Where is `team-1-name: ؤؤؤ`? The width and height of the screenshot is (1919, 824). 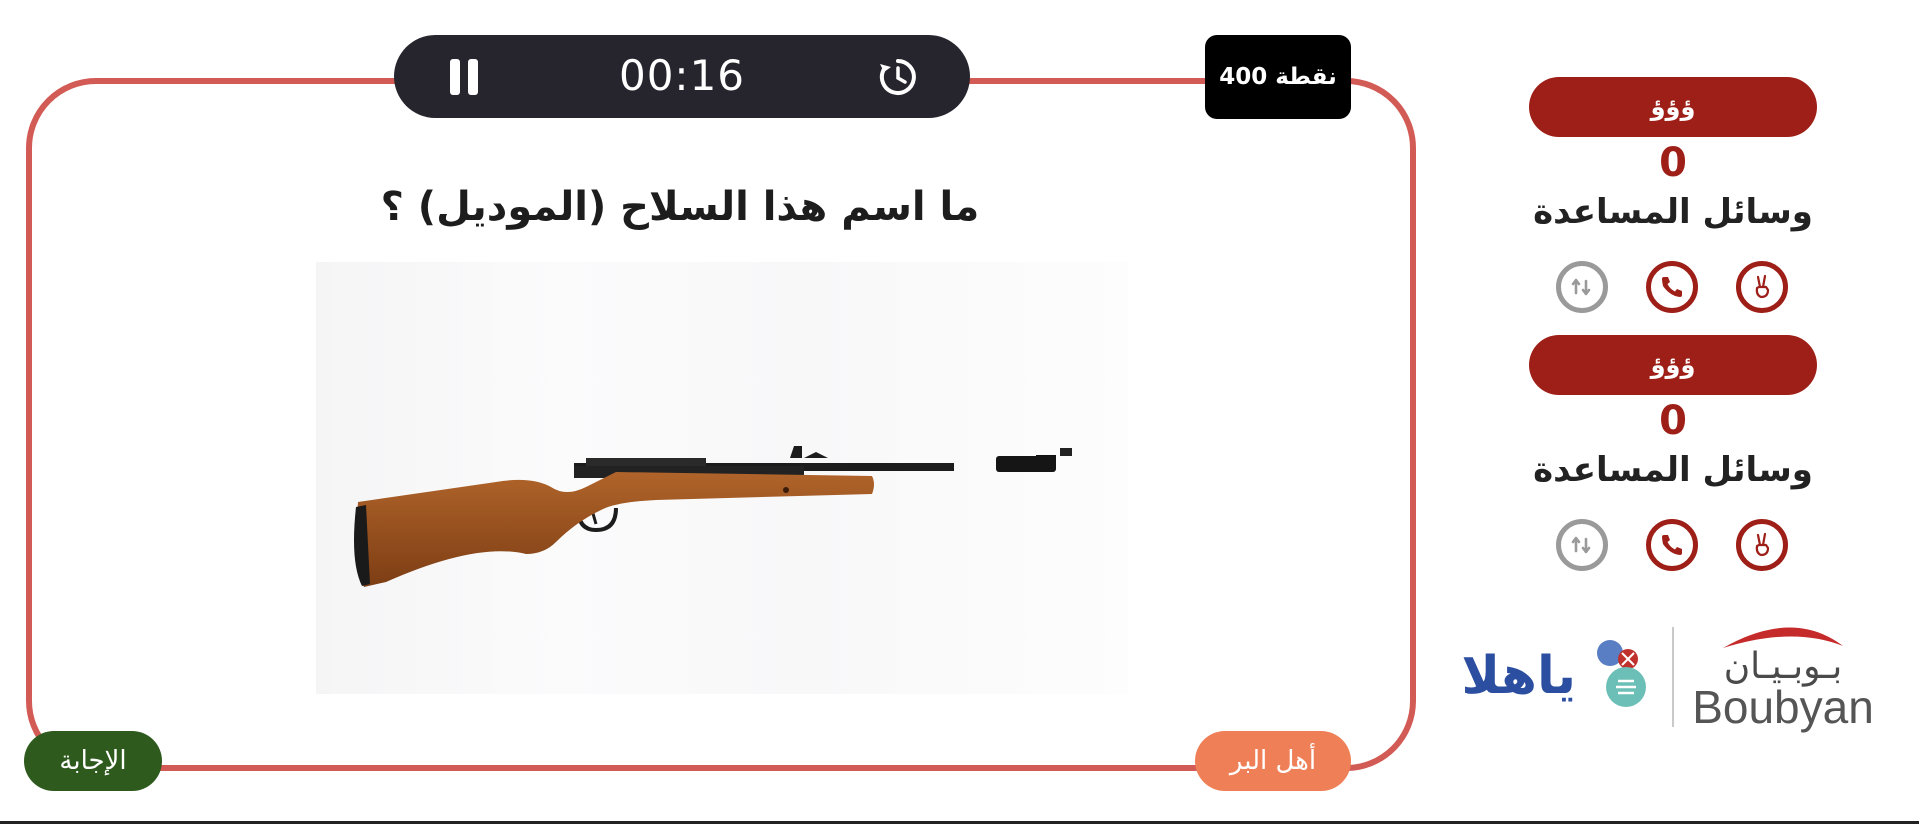 team-1-name: ؤؤؤ is located at coordinates (1673, 107).